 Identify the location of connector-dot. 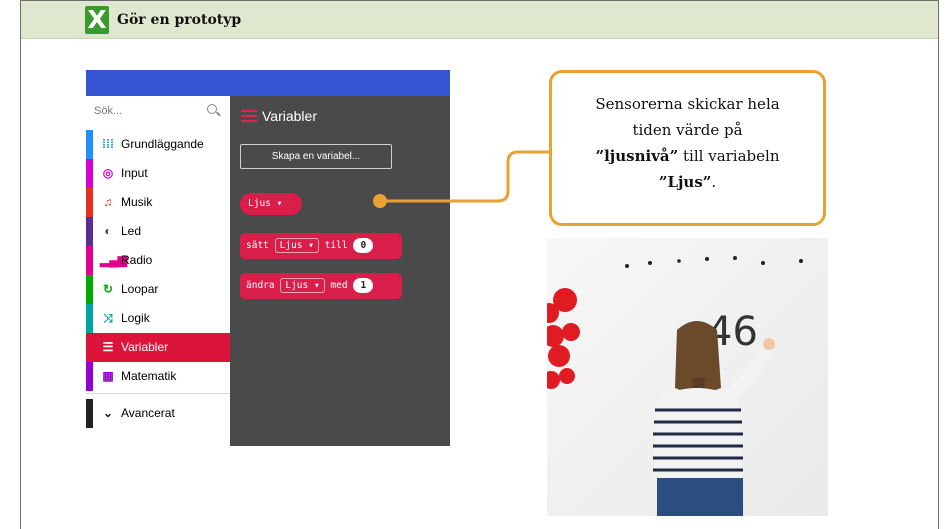
(380, 201).